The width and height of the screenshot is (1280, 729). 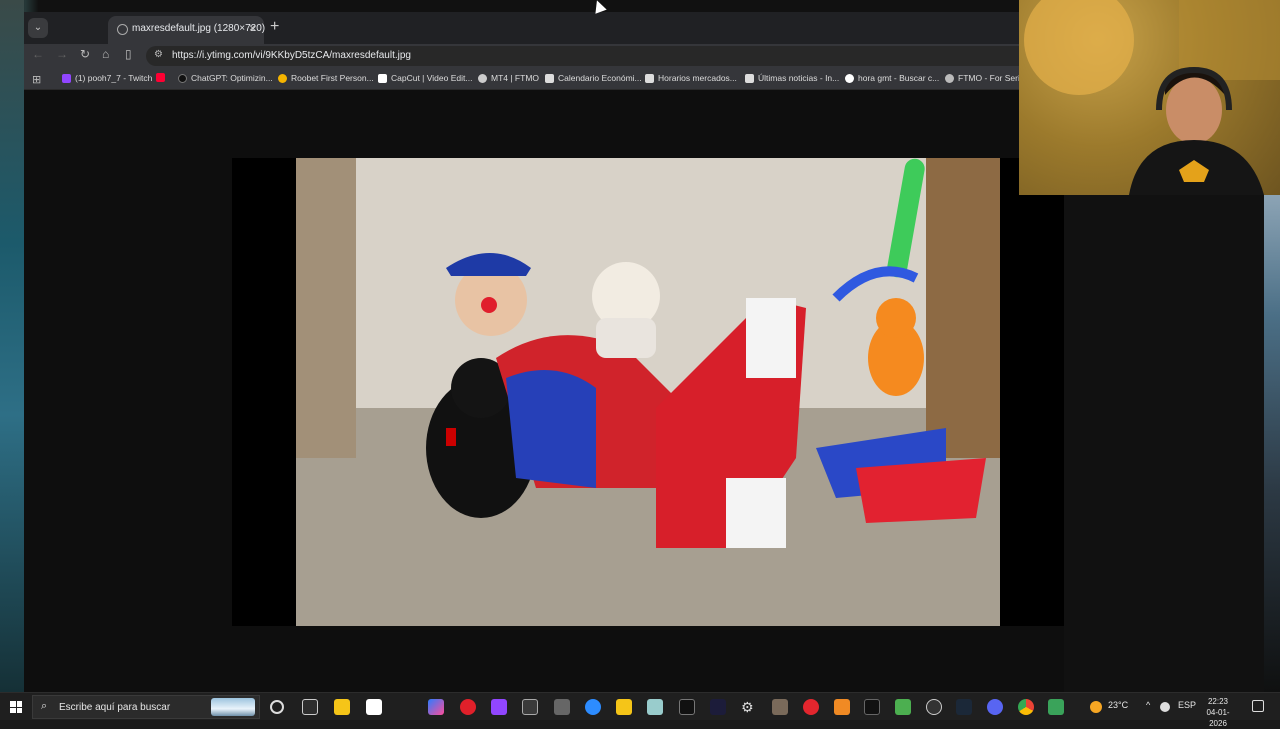 What do you see at coordinates (655, 707) in the screenshot?
I see `app-icon-teal` at bounding box center [655, 707].